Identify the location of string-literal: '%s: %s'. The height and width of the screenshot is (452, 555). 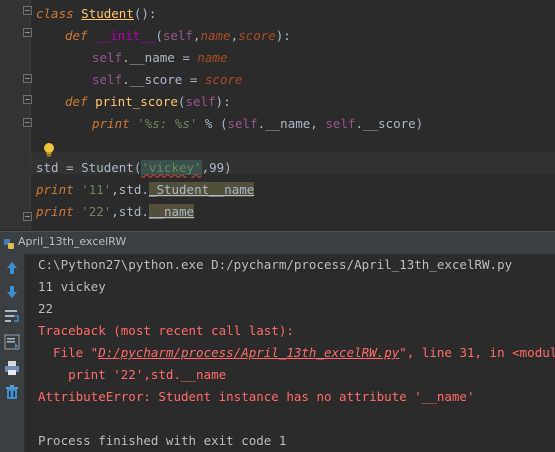
(163, 123).